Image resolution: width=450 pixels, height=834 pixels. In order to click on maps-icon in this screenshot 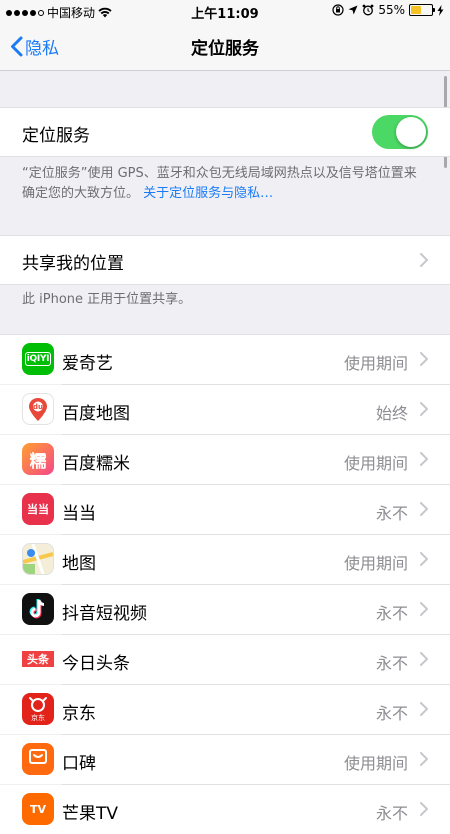, I will do `click(38, 559)`.